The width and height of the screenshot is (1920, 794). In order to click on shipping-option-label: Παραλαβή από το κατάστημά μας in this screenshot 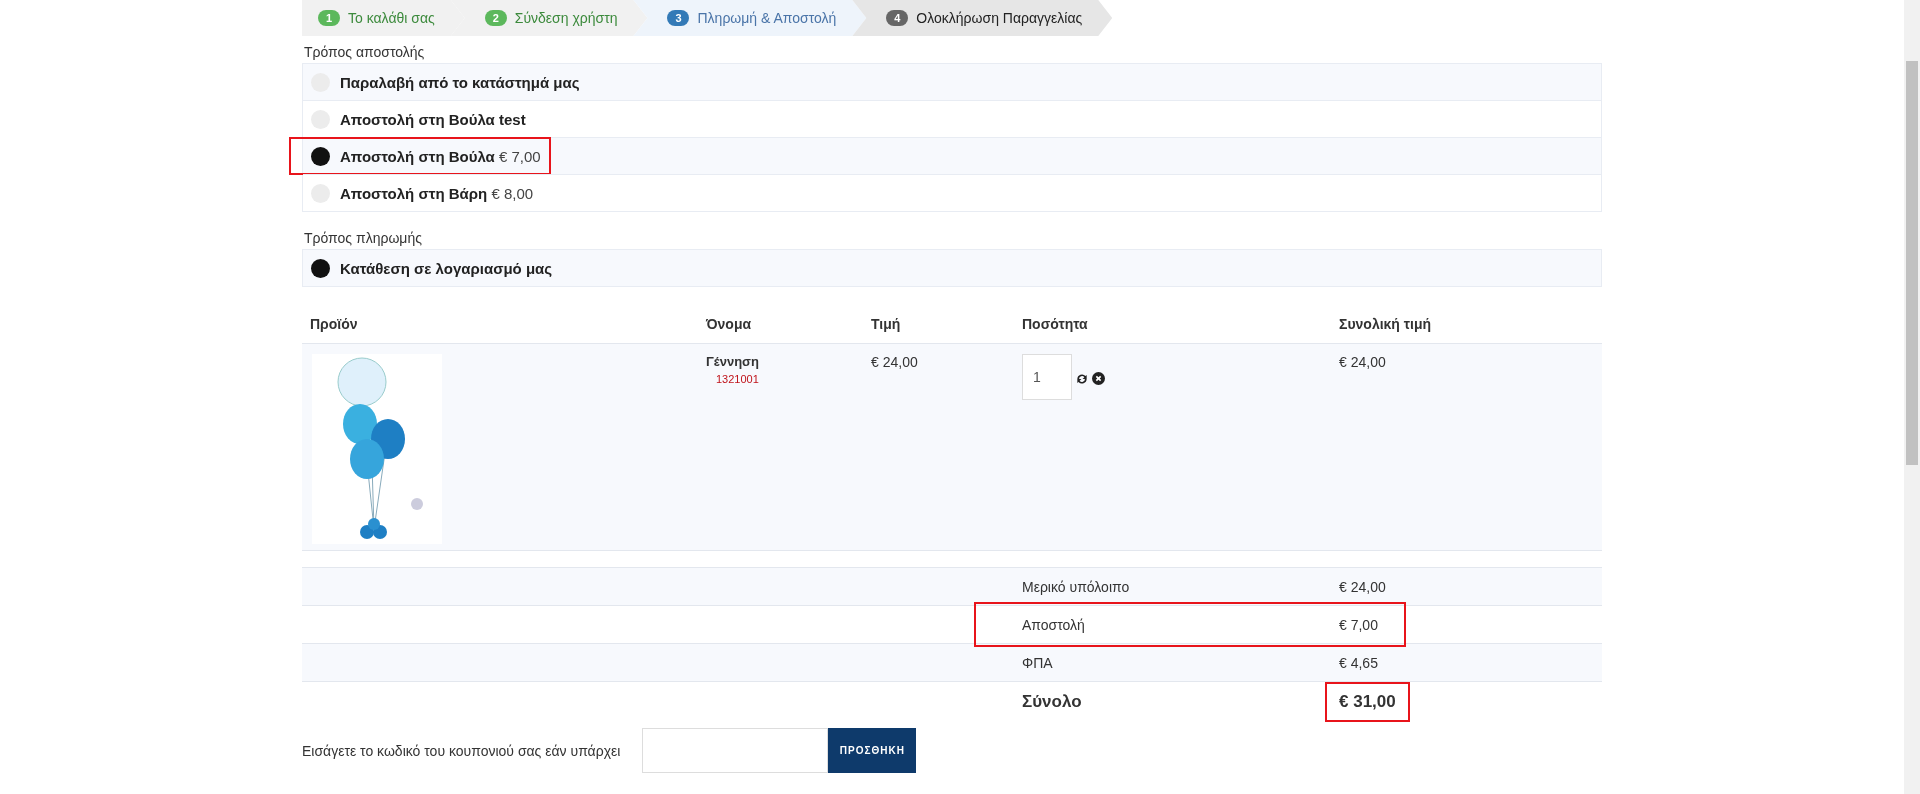, I will do `click(460, 82)`.